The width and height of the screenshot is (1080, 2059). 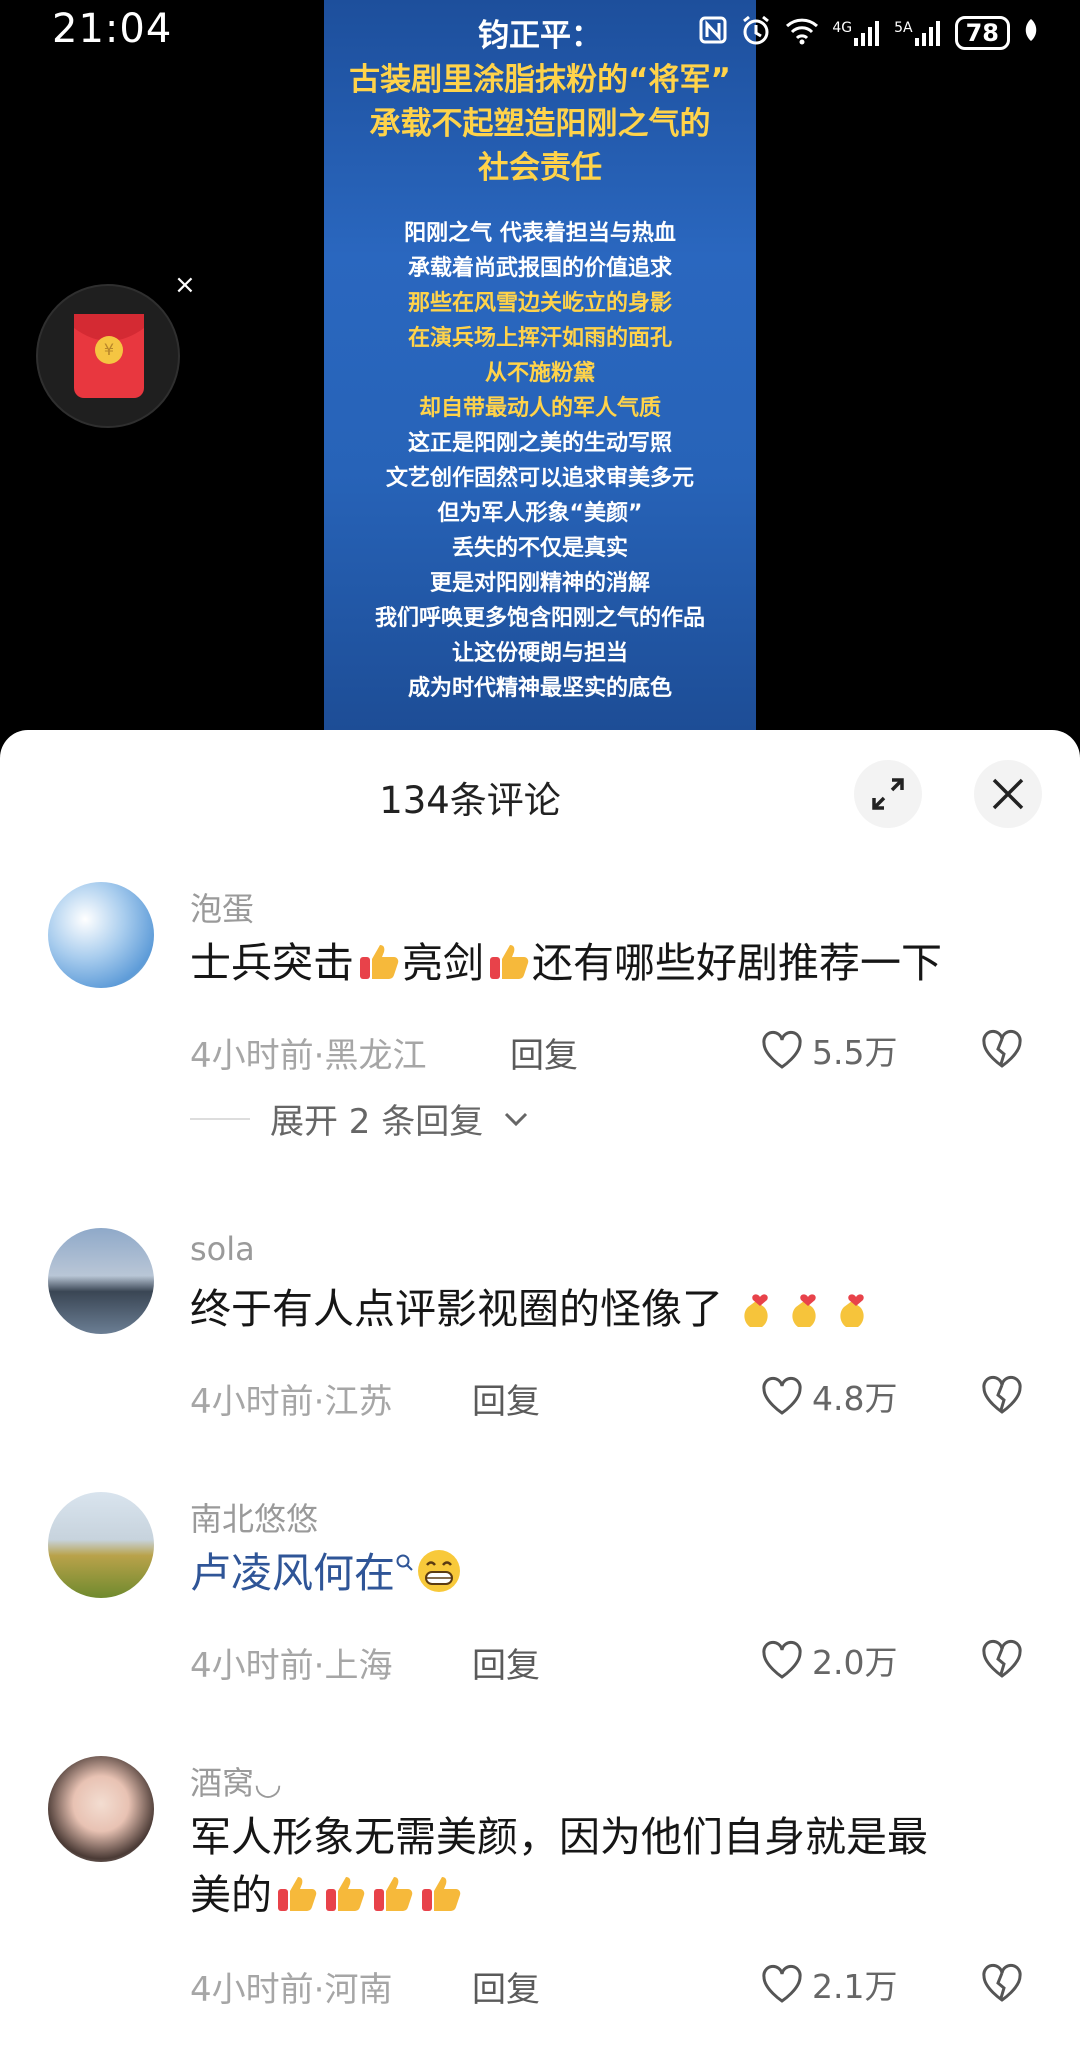 I want to click on comment-text: 卢凌风何在, so click(x=615, y=1573).